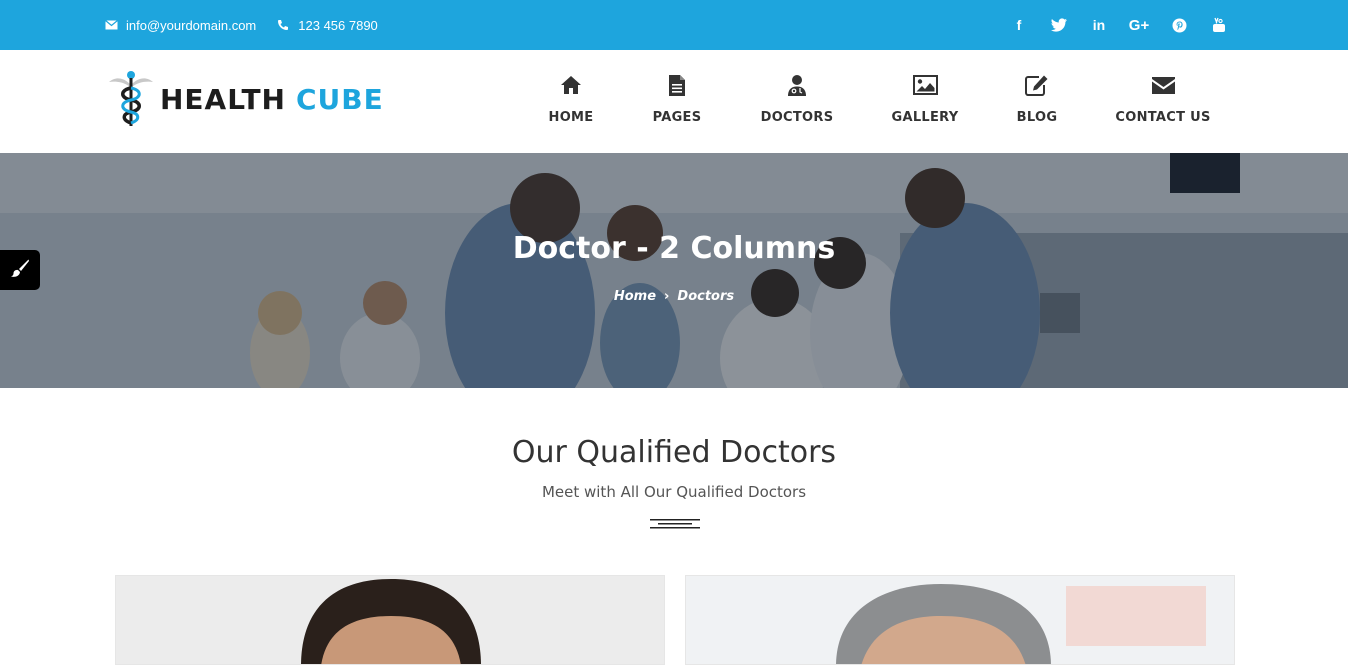 The height and width of the screenshot is (665, 1348). I want to click on nav-item-blog: BLOG, so click(1037, 102).